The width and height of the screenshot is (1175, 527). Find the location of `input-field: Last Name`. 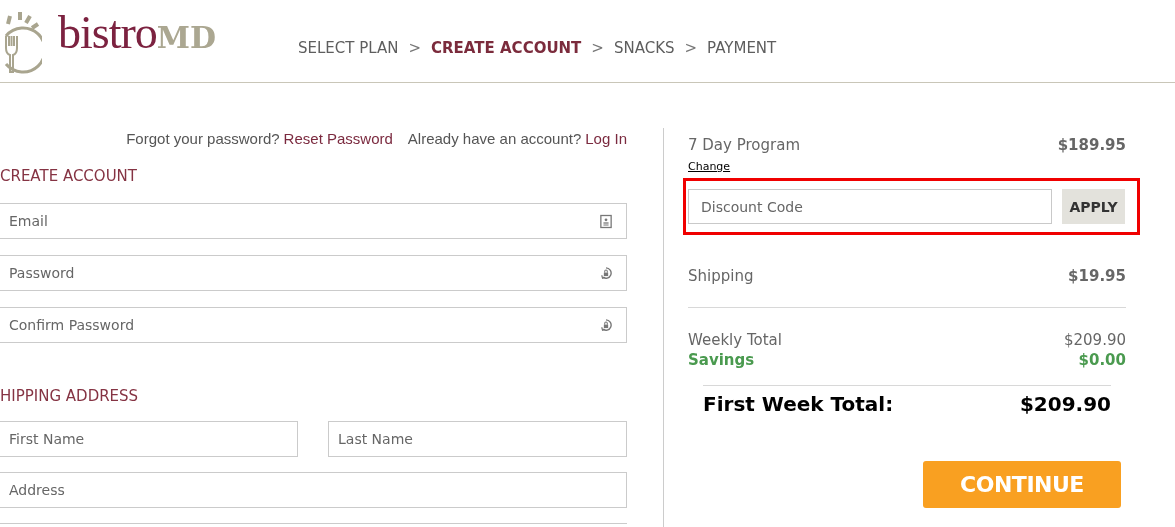

input-field: Last Name is located at coordinates (477, 439).